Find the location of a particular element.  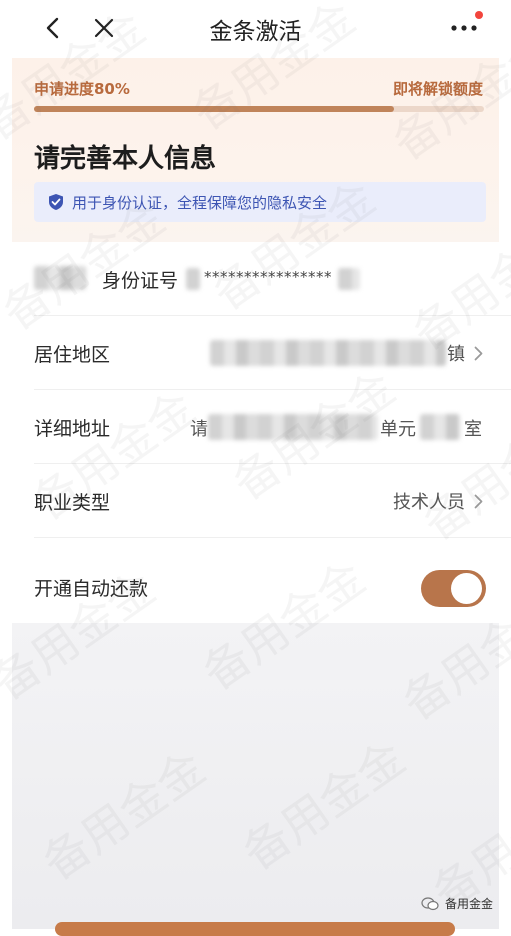

progress-fill is located at coordinates (214, 109).